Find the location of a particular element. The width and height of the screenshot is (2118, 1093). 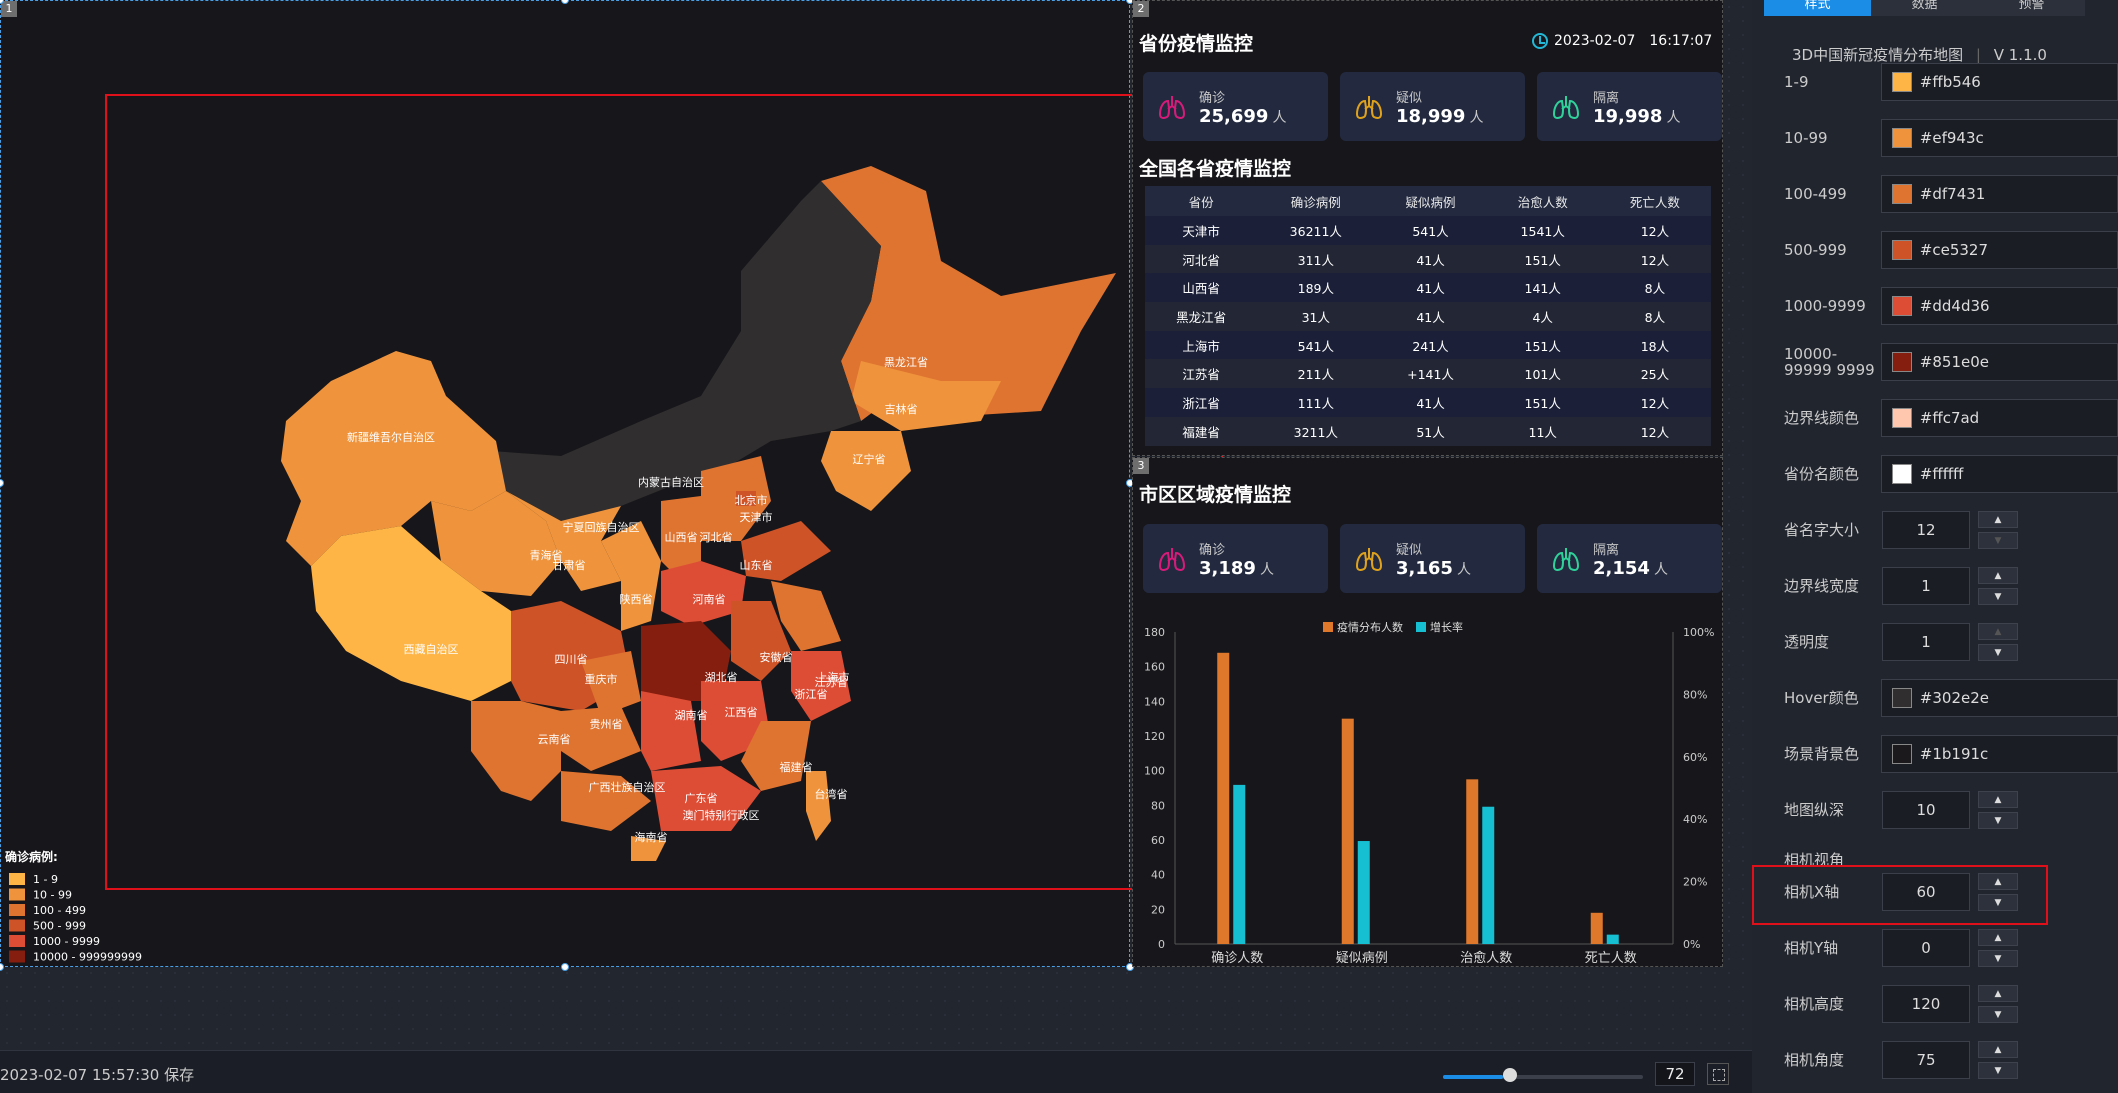

stat-card: 隔离 19,998 人 is located at coordinates (1629, 106).